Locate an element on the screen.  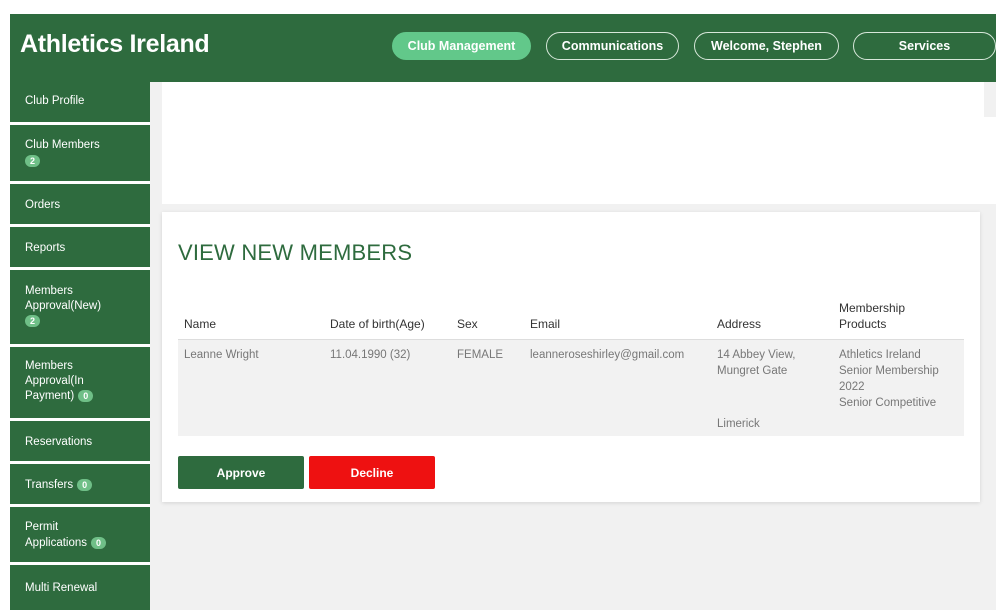
column-header-address: Address is located at coordinates (739, 324).